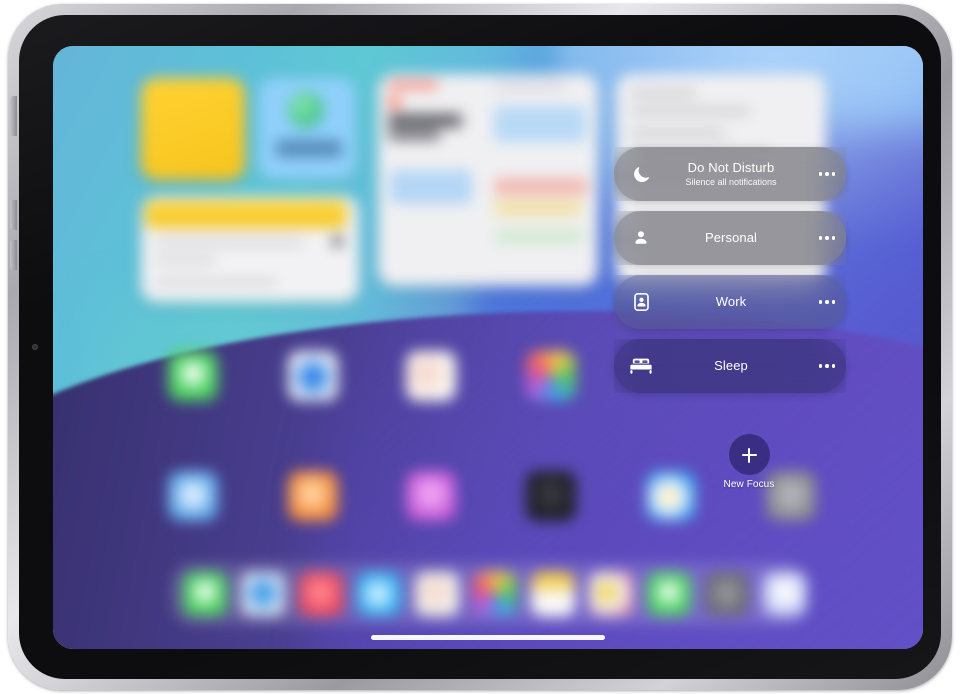 The height and width of the screenshot is (694, 960). Describe the element at coordinates (749, 484) in the screenshot. I see `new-focus-label: New Focus` at that location.